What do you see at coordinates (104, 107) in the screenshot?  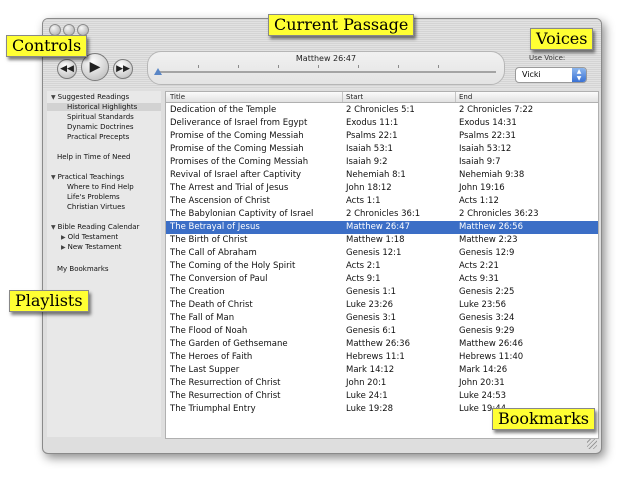 I see `sidebar-item-historical-highlights: Historical Highlights` at bounding box center [104, 107].